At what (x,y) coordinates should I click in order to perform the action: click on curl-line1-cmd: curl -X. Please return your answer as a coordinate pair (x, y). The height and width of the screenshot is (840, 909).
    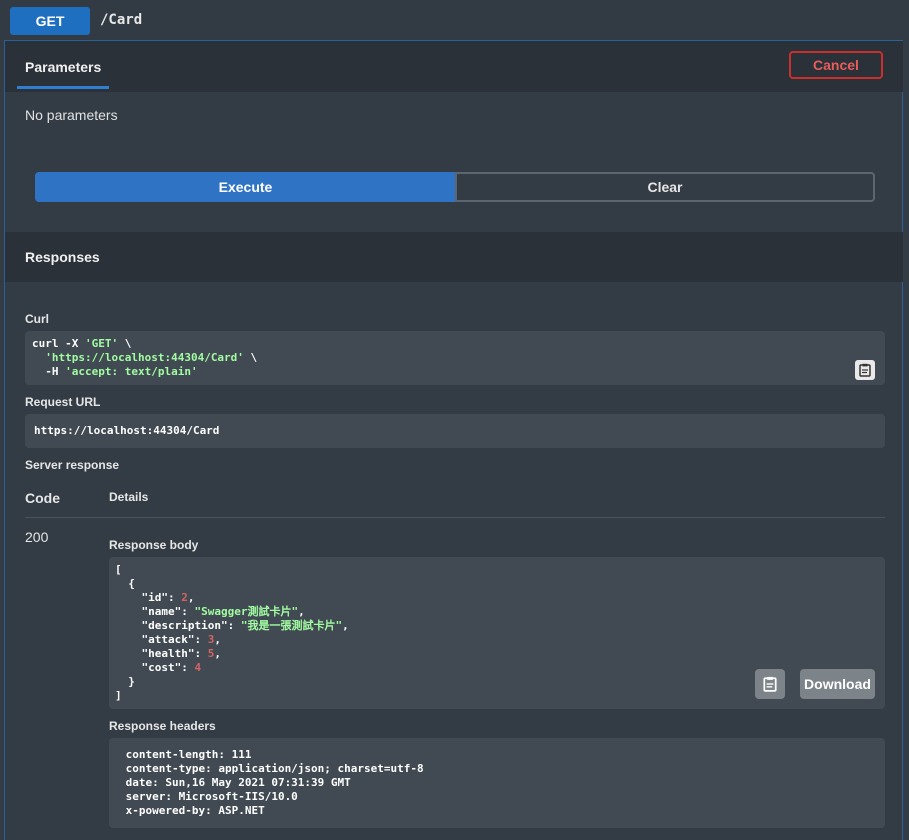
    Looking at the image, I should click on (58, 343).